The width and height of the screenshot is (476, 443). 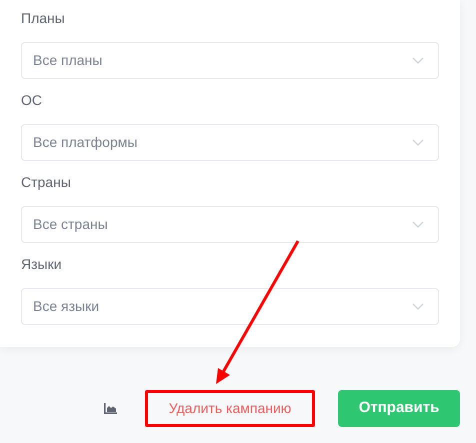 I want to click on select-field: Все планы, so click(x=230, y=60).